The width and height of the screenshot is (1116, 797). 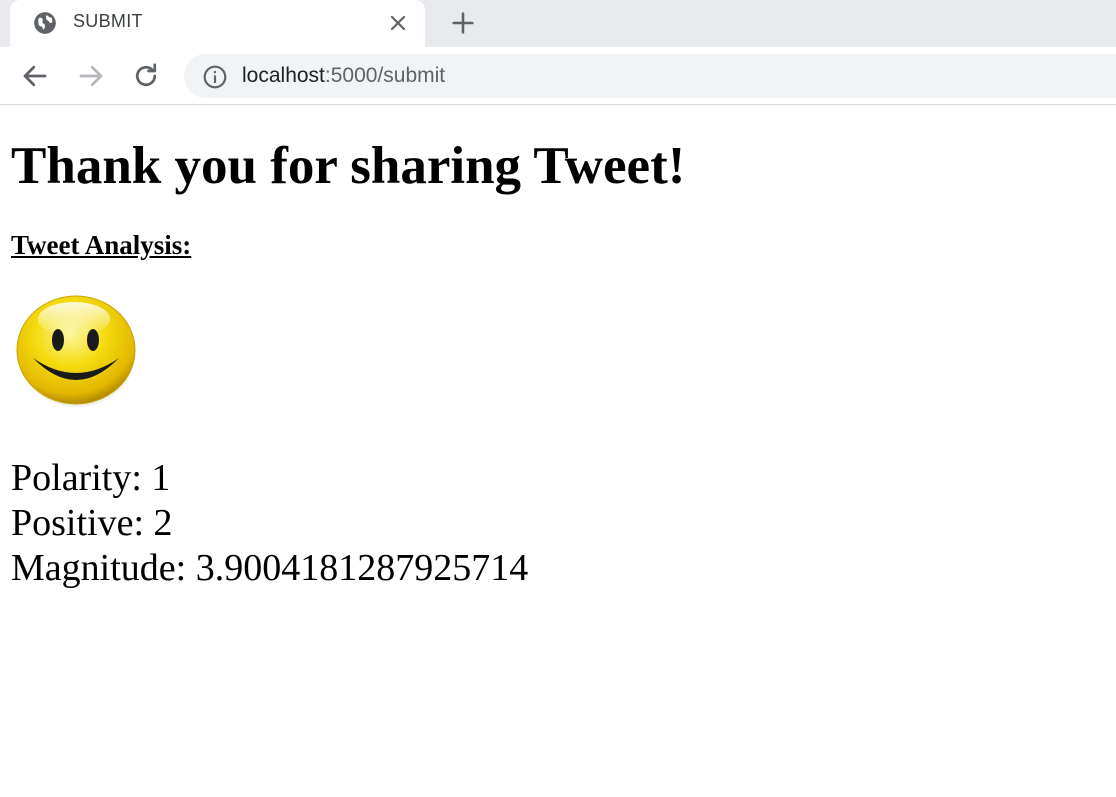 I want to click on info-icon, so click(x=215, y=77).